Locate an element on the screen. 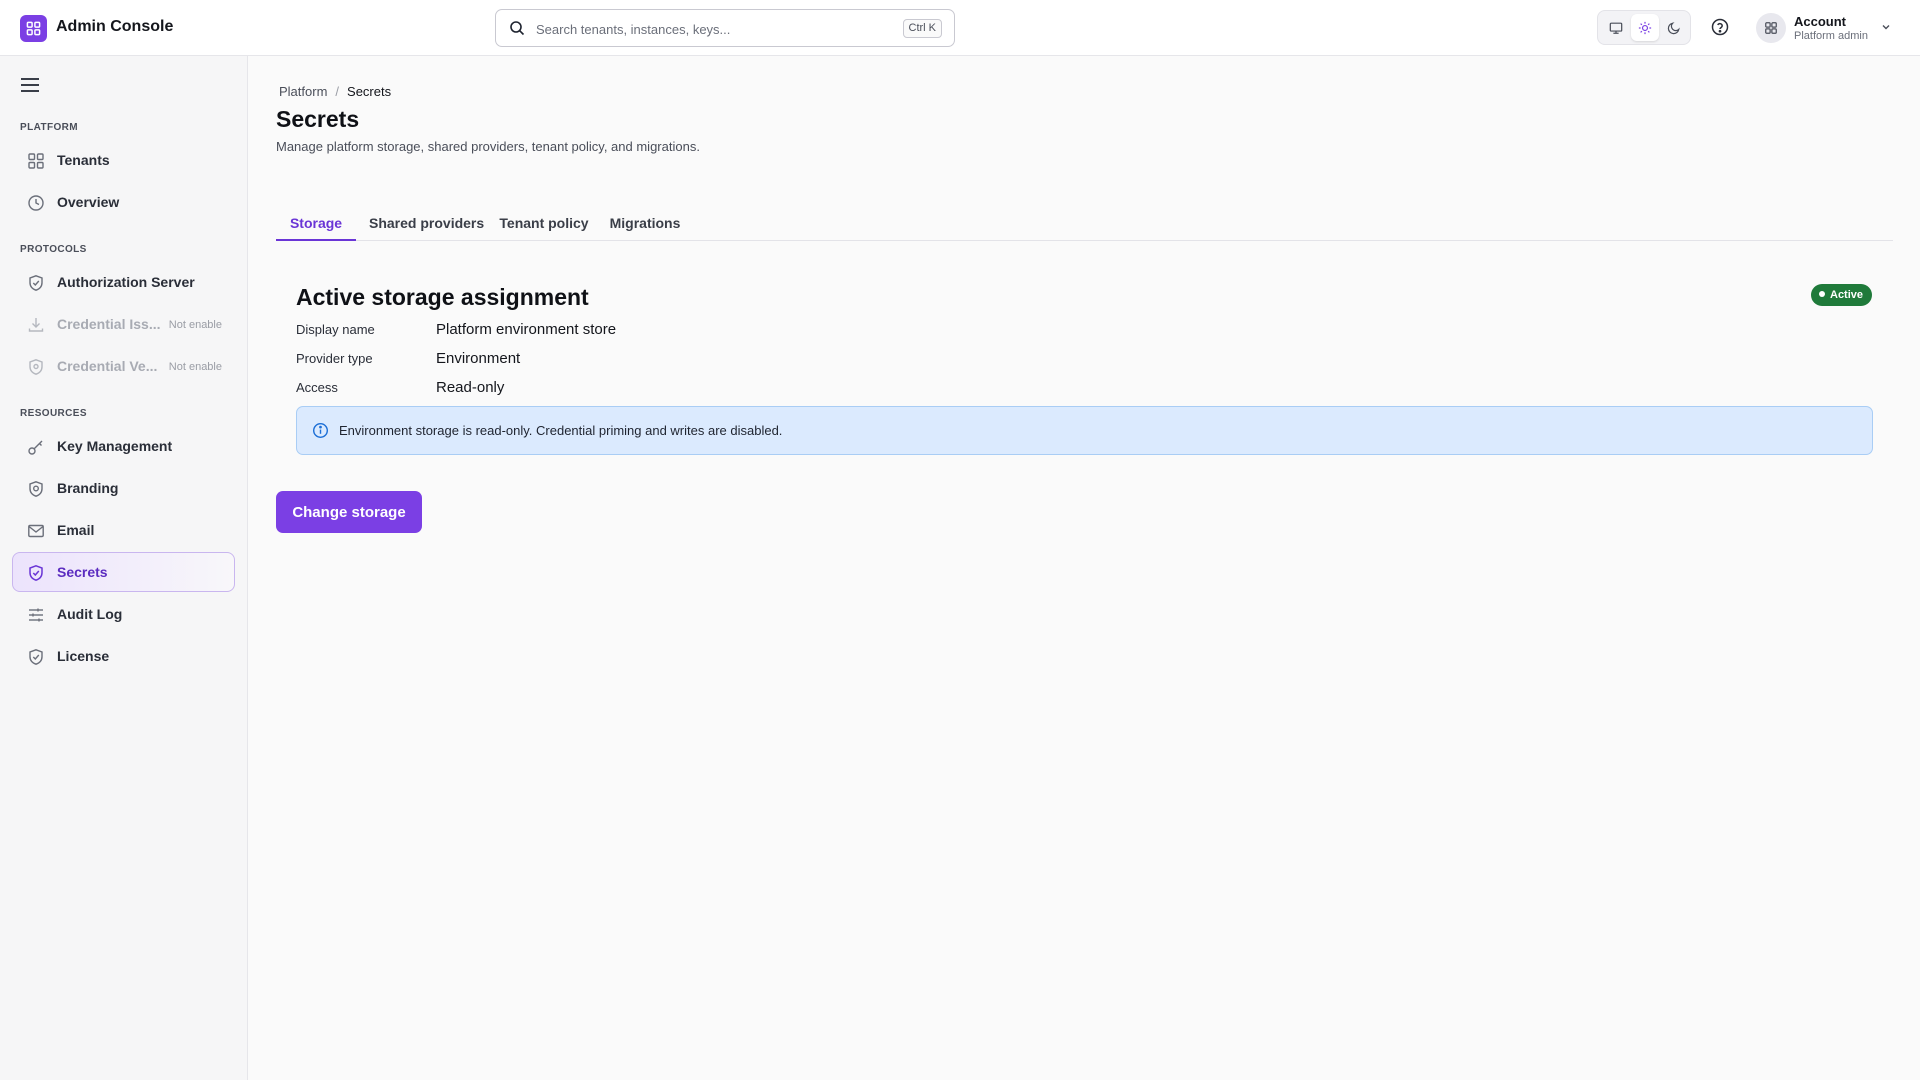 The width and height of the screenshot is (1920, 1080). app-logo is located at coordinates (33, 28).